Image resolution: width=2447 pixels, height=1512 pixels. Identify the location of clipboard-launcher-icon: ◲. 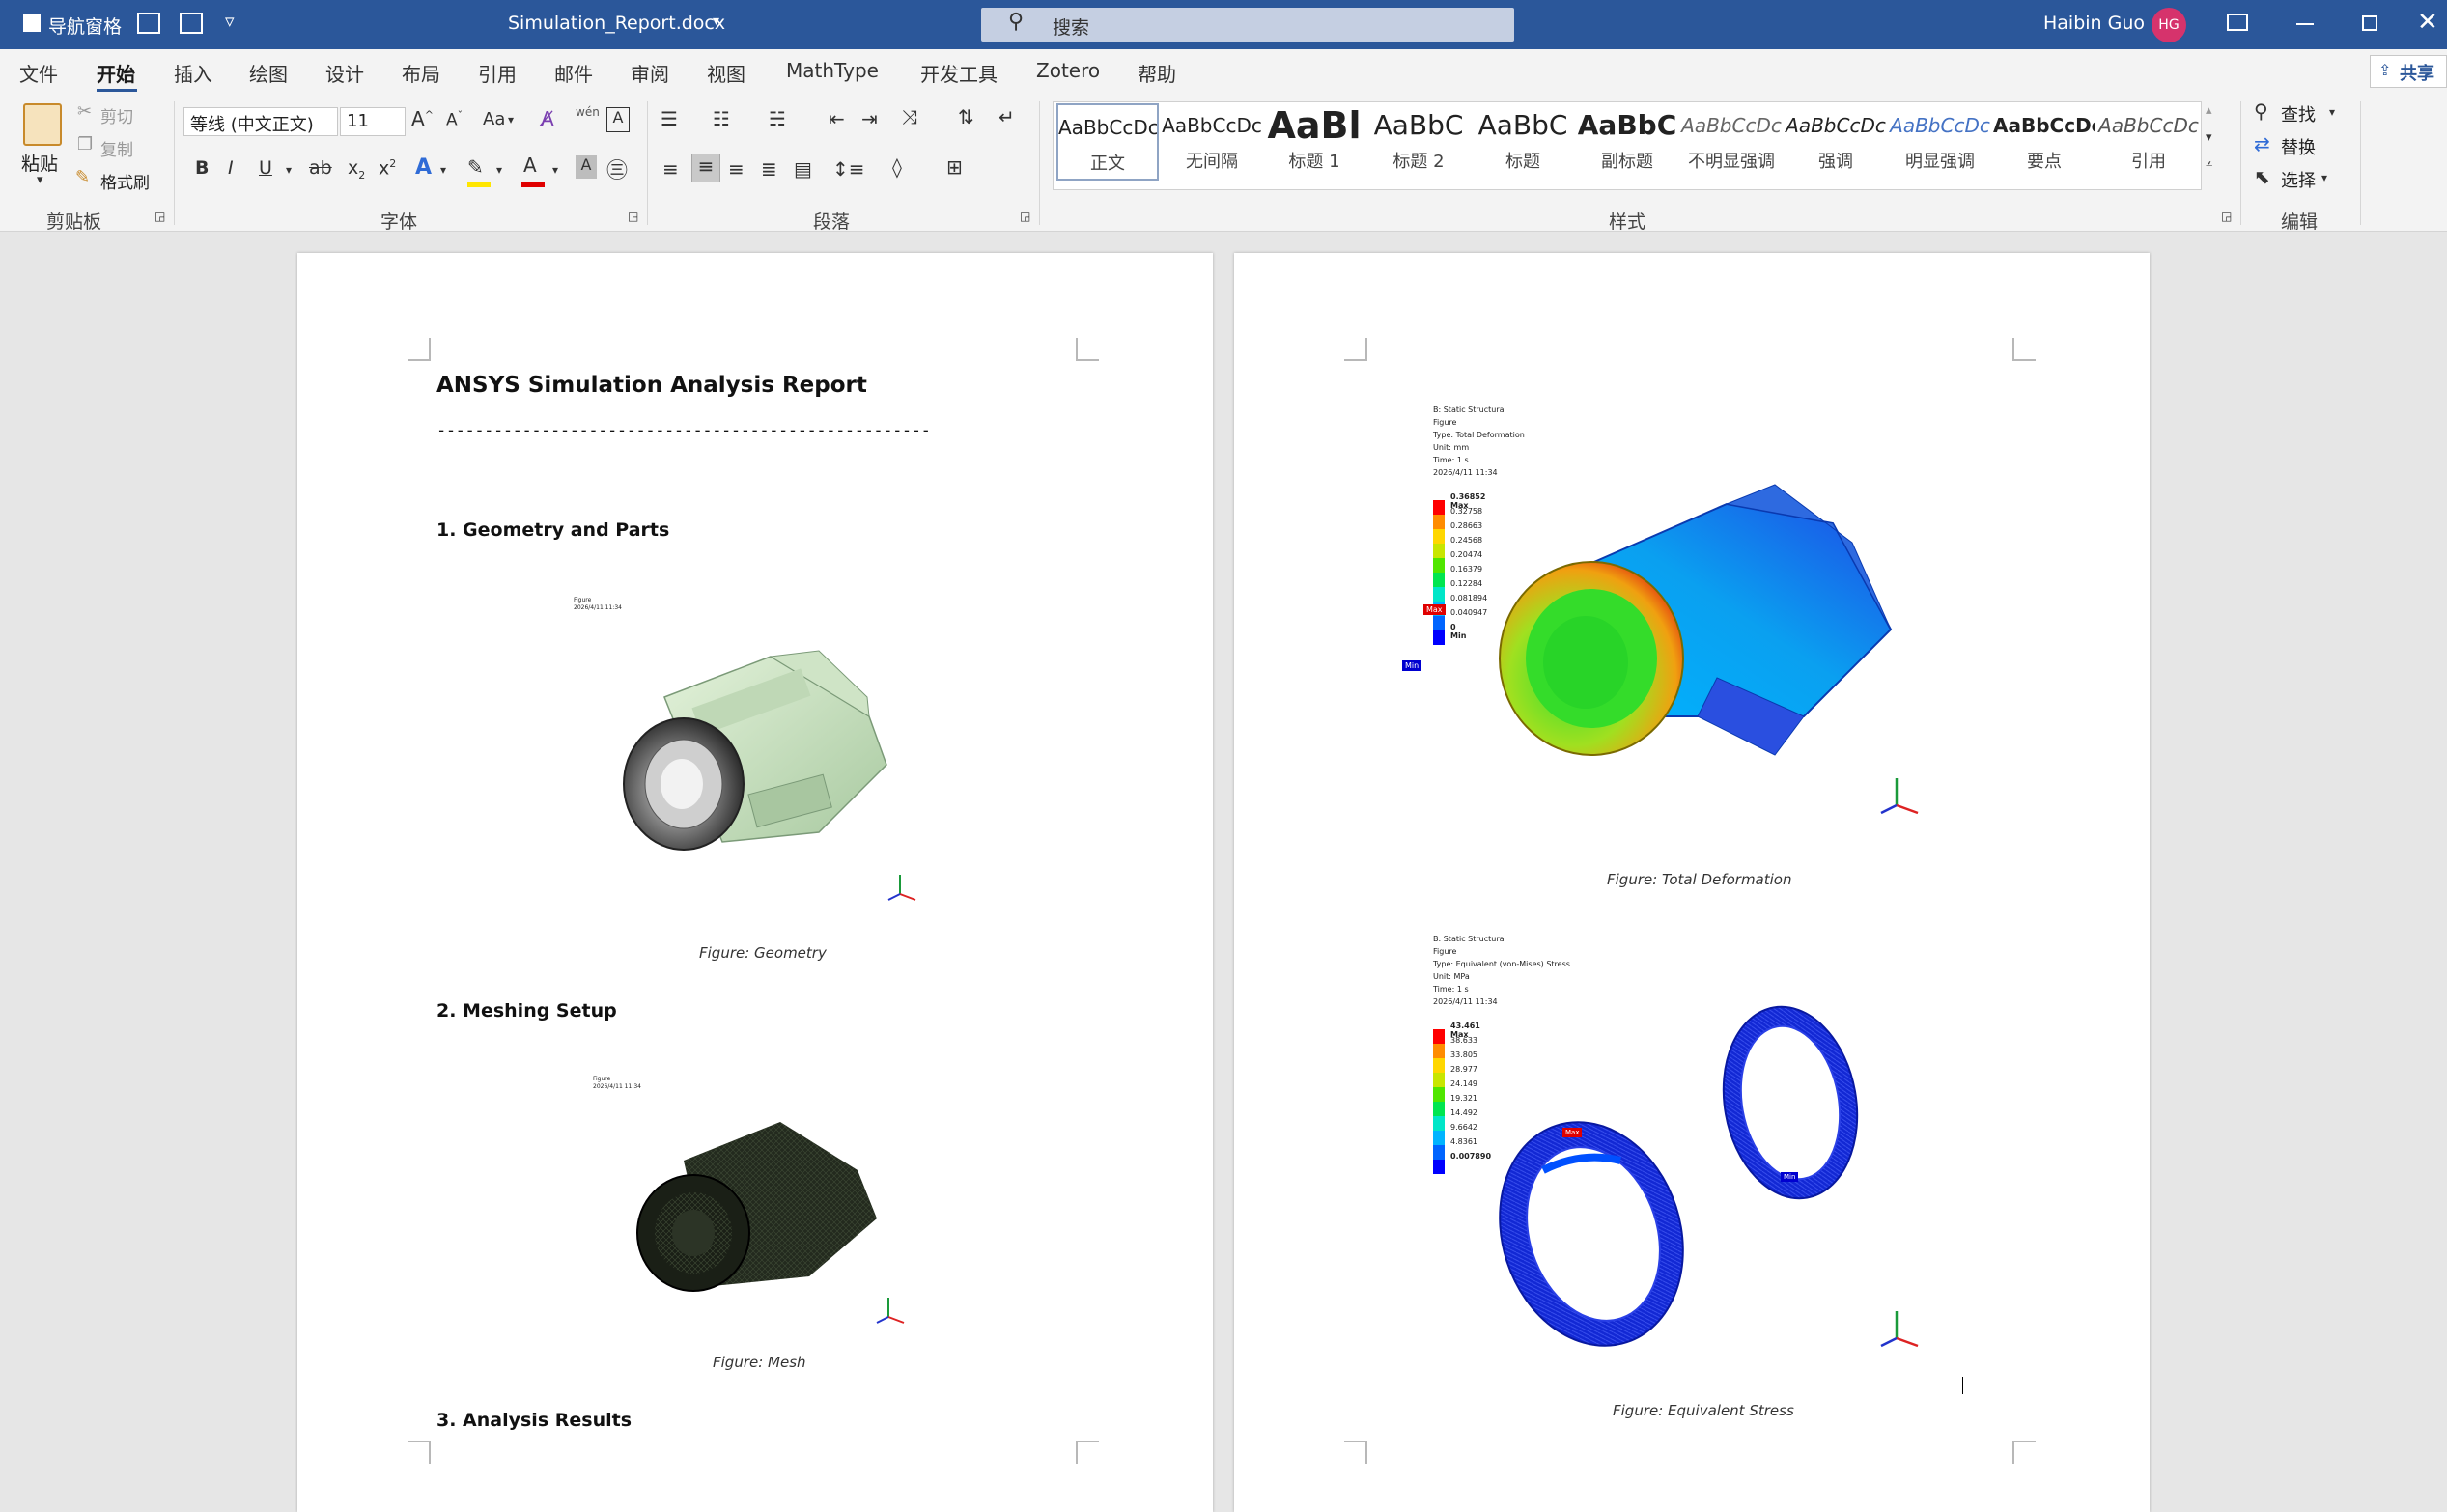
(160, 217).